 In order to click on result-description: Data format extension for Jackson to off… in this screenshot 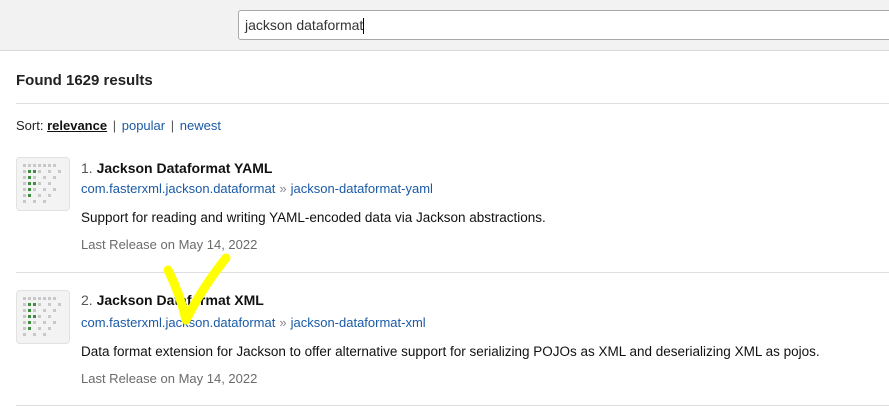, I will do `click(450, 351)`.